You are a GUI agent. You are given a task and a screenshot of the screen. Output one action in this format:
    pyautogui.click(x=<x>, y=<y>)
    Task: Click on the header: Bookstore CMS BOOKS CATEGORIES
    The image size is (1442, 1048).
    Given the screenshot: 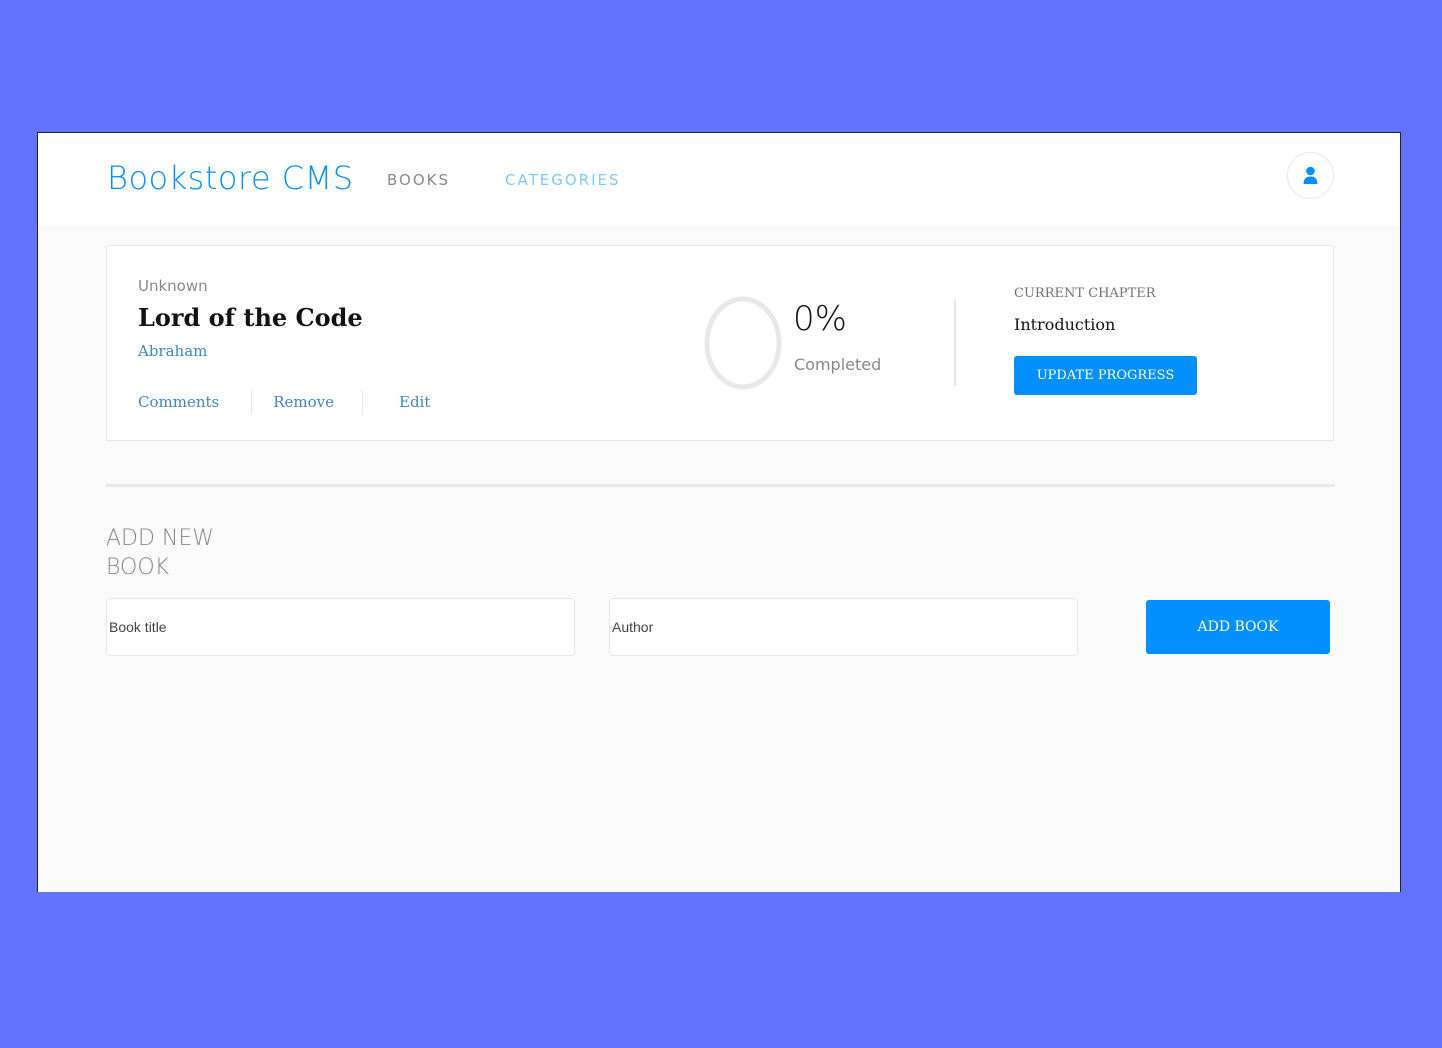 What is the action you would take?
    pyautogui.click(x=719, y=179)
    